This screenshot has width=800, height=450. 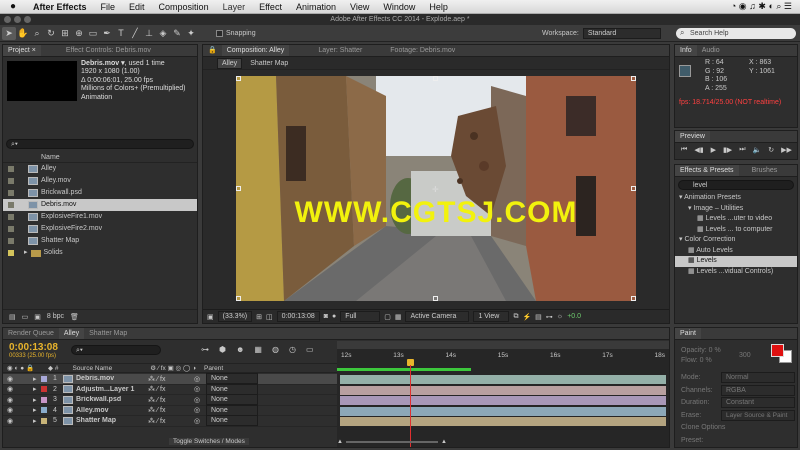 I want to click on tab-audio: Audio, so click(x=711, y=50).